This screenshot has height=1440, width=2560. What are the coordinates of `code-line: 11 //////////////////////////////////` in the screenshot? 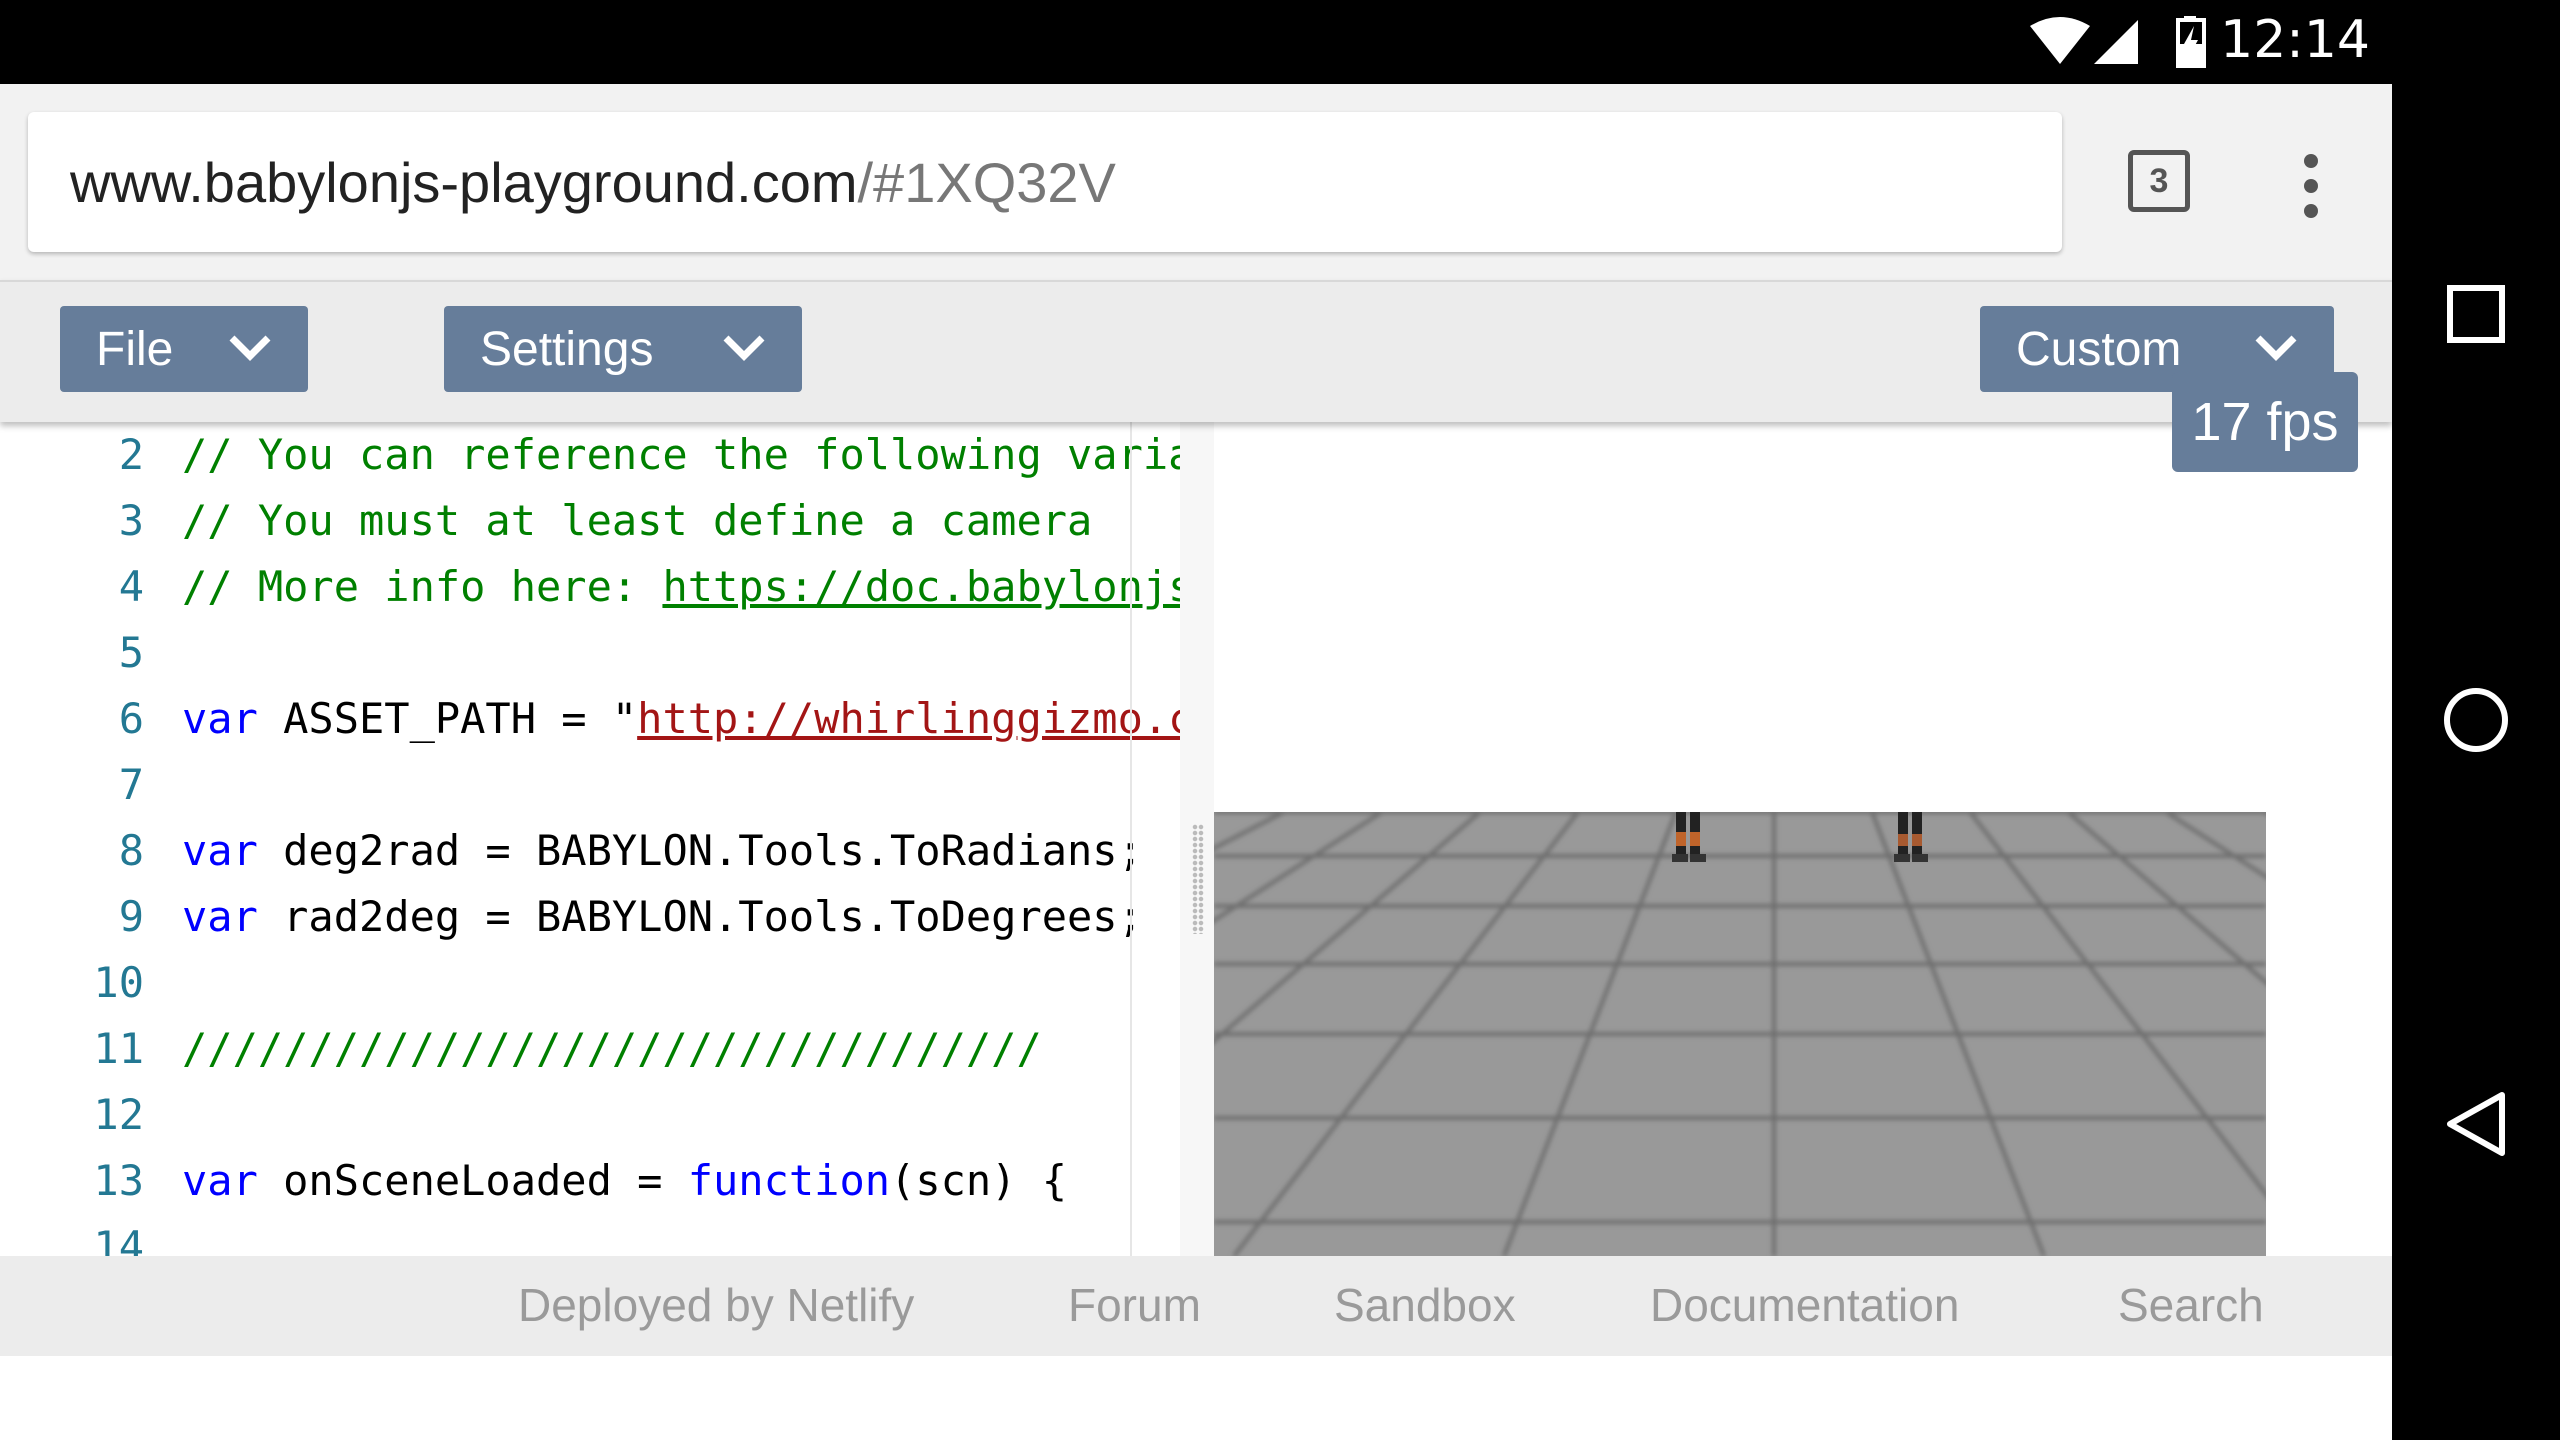 It's located at (590, 1049).